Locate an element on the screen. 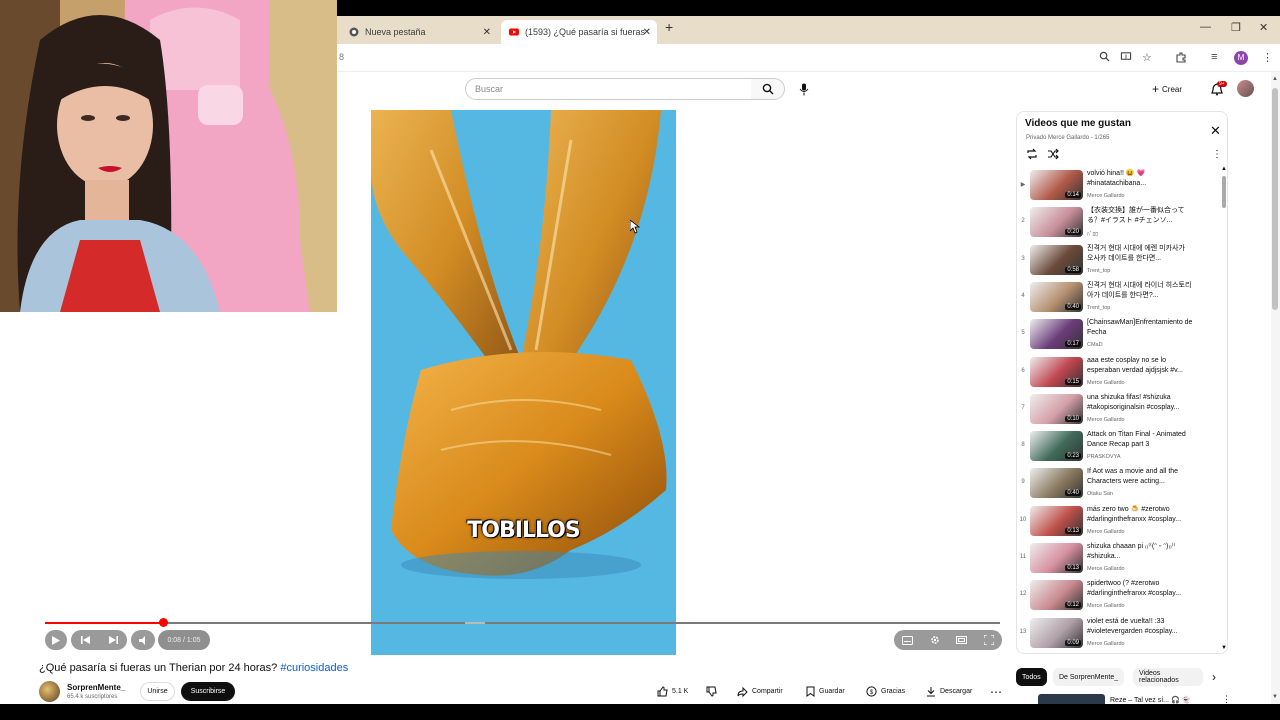 This screenshot has height=720, width=1280. playlist-item-thumbnail: 0:10 is located at coordinates (1056, 408).